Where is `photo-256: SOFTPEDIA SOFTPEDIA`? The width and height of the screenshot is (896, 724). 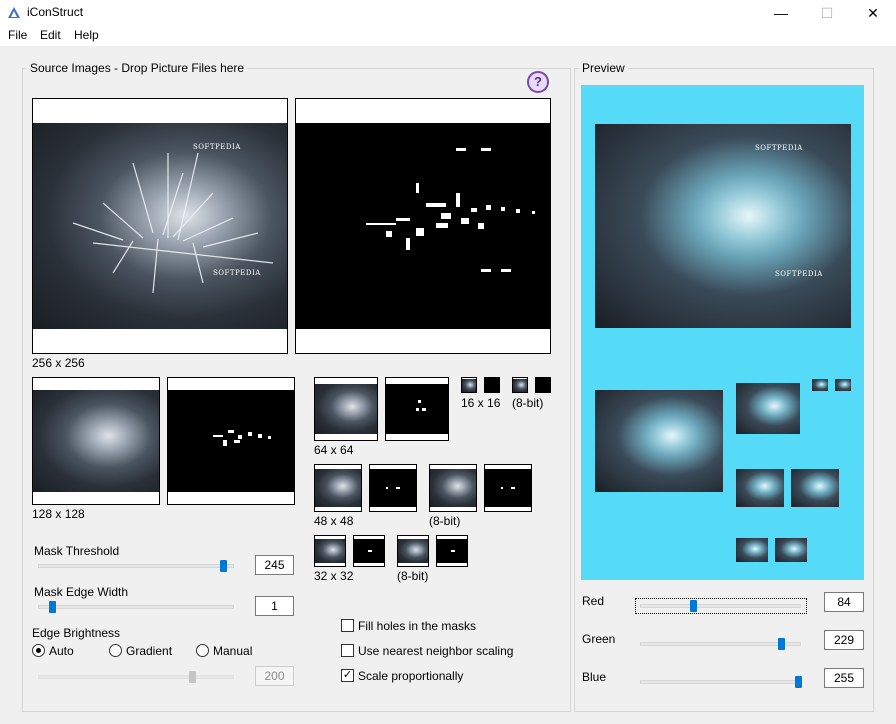 photo-256: SOFTPEDIA SOFTPEDIA is located at coordinates (160, 226).